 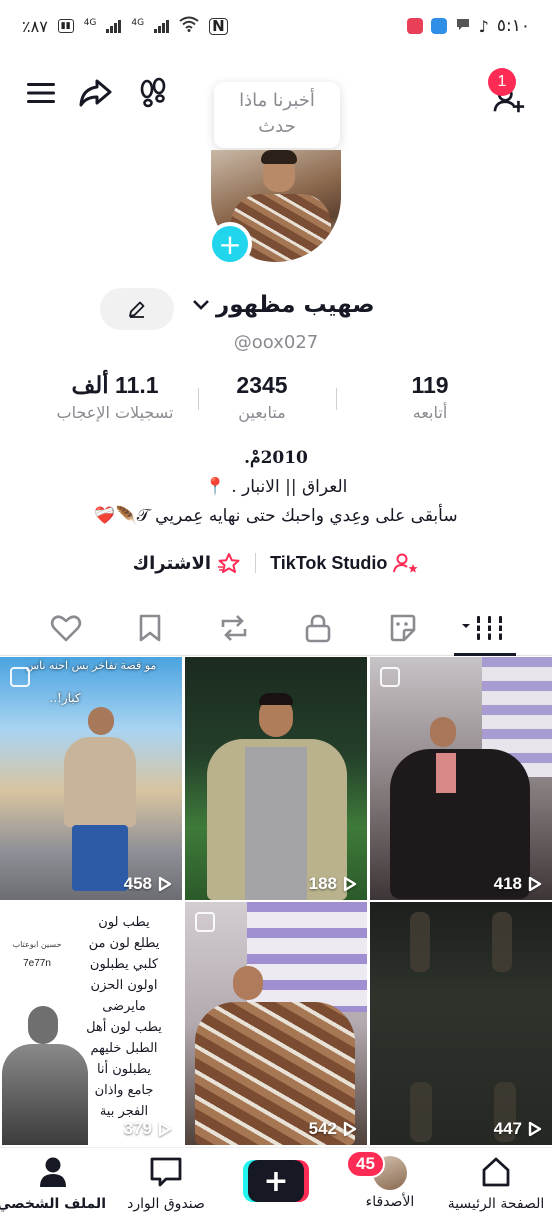 What do you see at coordinates (230, 244) in the screenshot?
I see `add-story-button: +` at bounding box center [230, 244].